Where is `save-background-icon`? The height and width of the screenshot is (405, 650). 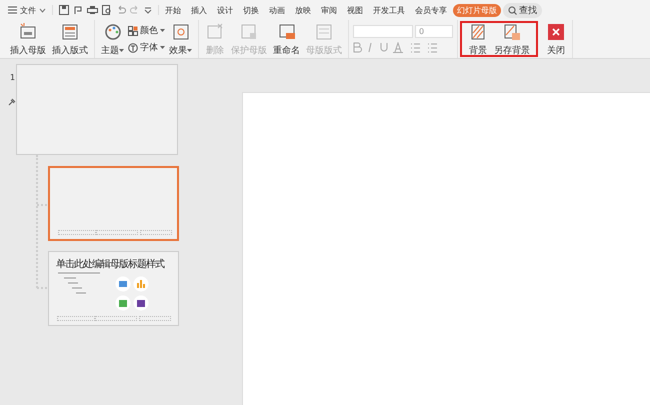 save-background-icon is located at coordinates (512, 32).